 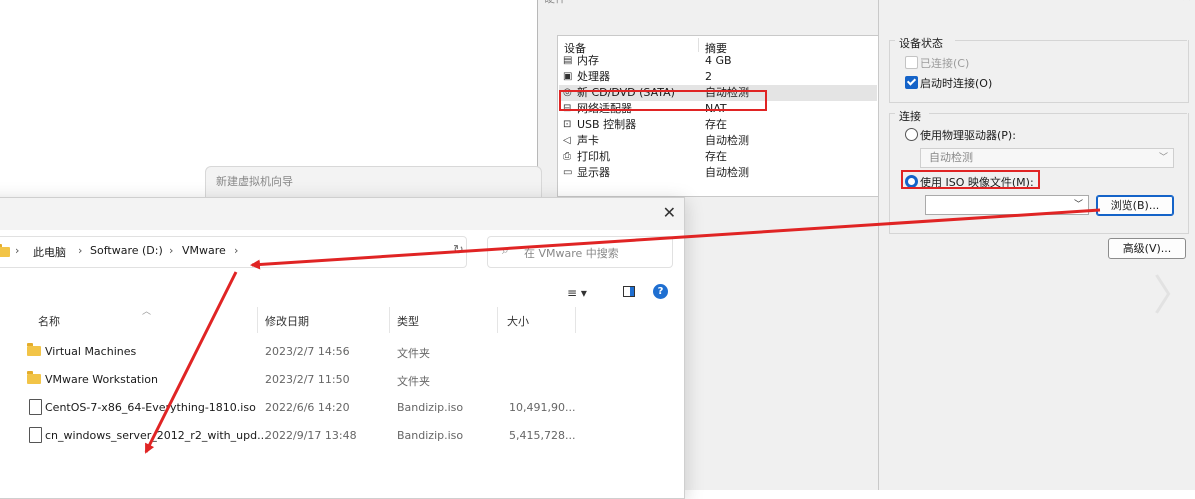 I want to click on arrow-folder-to-iso, so click(x=191, y=362).